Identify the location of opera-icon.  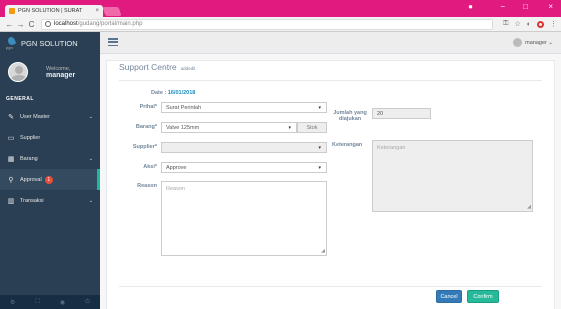
(540, 24).